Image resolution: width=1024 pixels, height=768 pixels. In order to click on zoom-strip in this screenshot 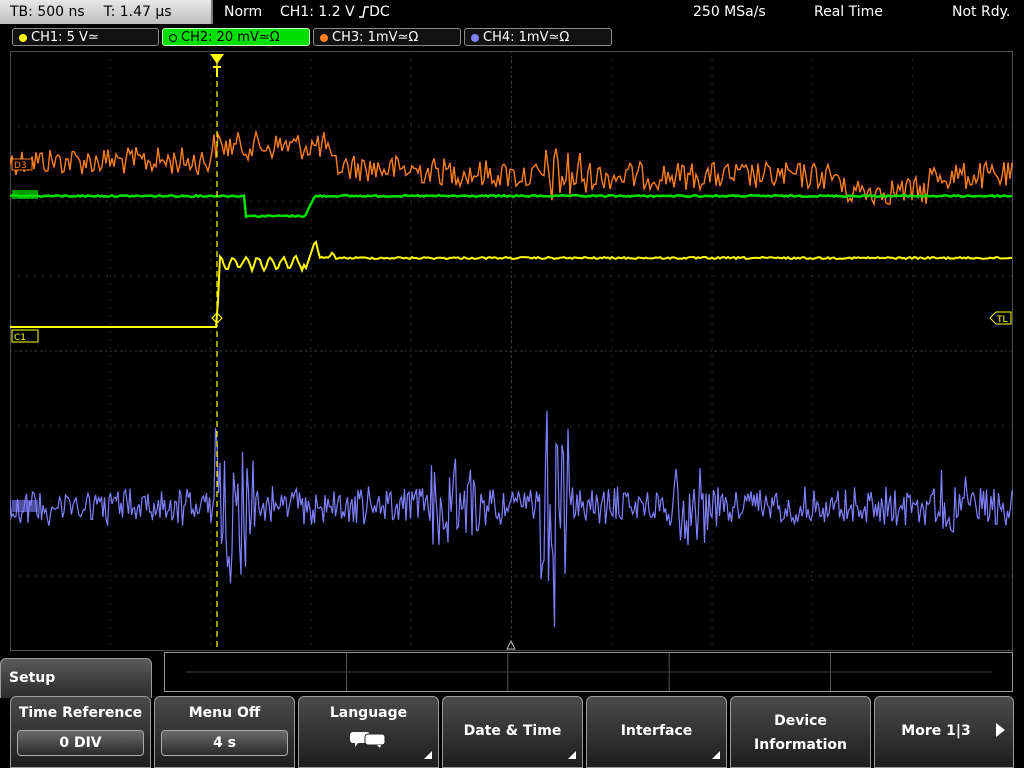, I will do `click(588, 672)`.